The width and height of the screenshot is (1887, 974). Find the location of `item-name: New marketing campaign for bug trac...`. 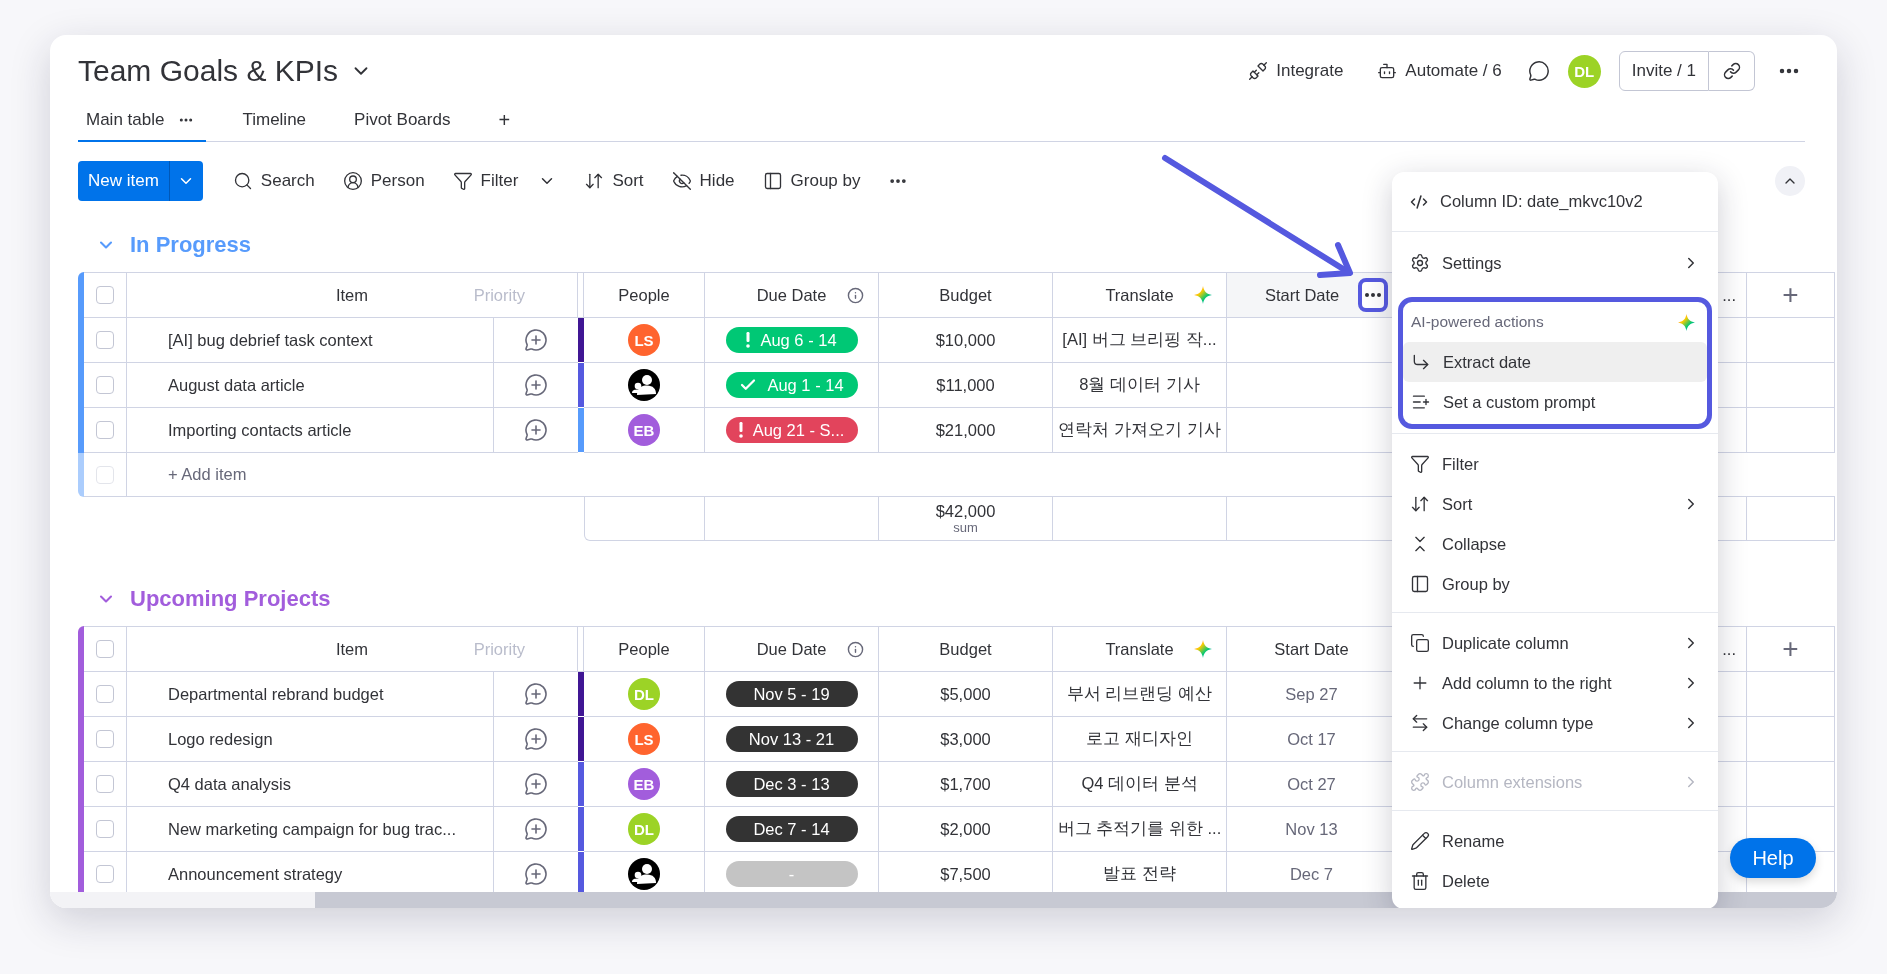

item-name: New marketing campaign for bug trac... is located at coordinates (312, 829).